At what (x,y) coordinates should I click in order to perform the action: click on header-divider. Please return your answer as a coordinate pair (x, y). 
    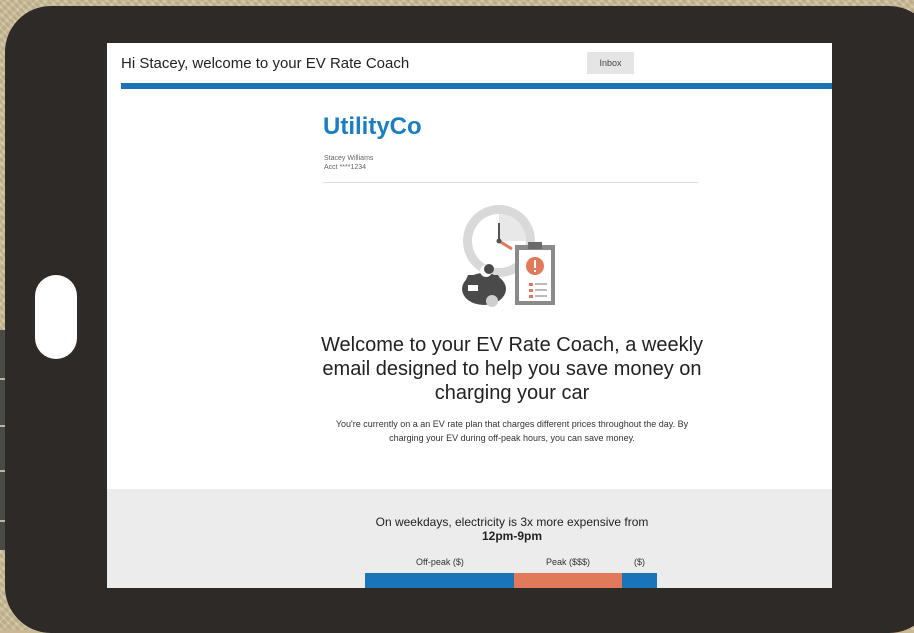
    Looking at the image, I should click on (510, 182).